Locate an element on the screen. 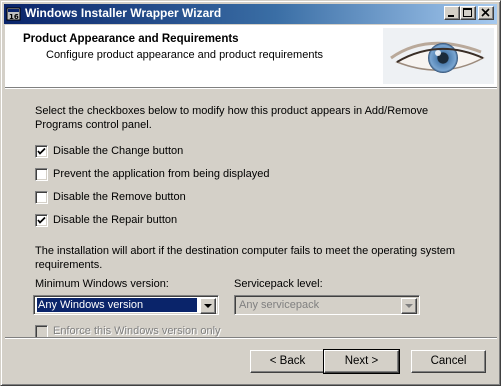 This screenshot has height=386, width=501. minimize-button is located at coordinates (452, 13).